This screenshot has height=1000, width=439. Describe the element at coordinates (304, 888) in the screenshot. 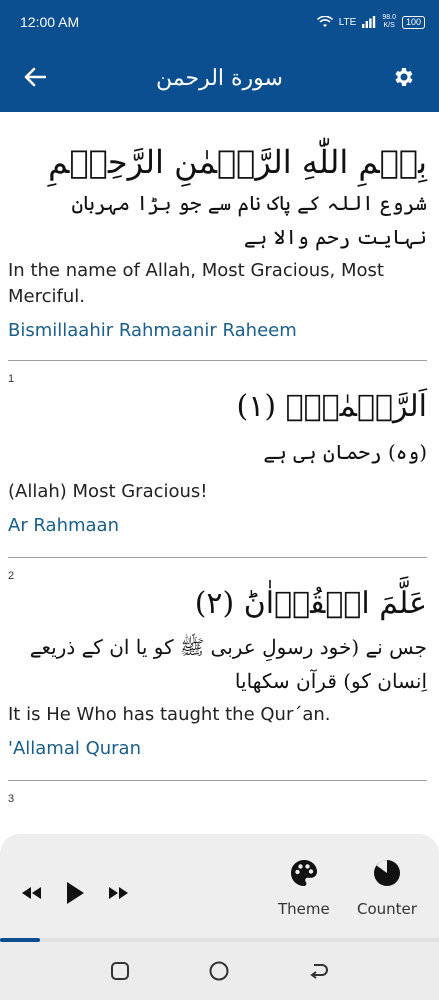

I see `theme-button: Theme` at that location.